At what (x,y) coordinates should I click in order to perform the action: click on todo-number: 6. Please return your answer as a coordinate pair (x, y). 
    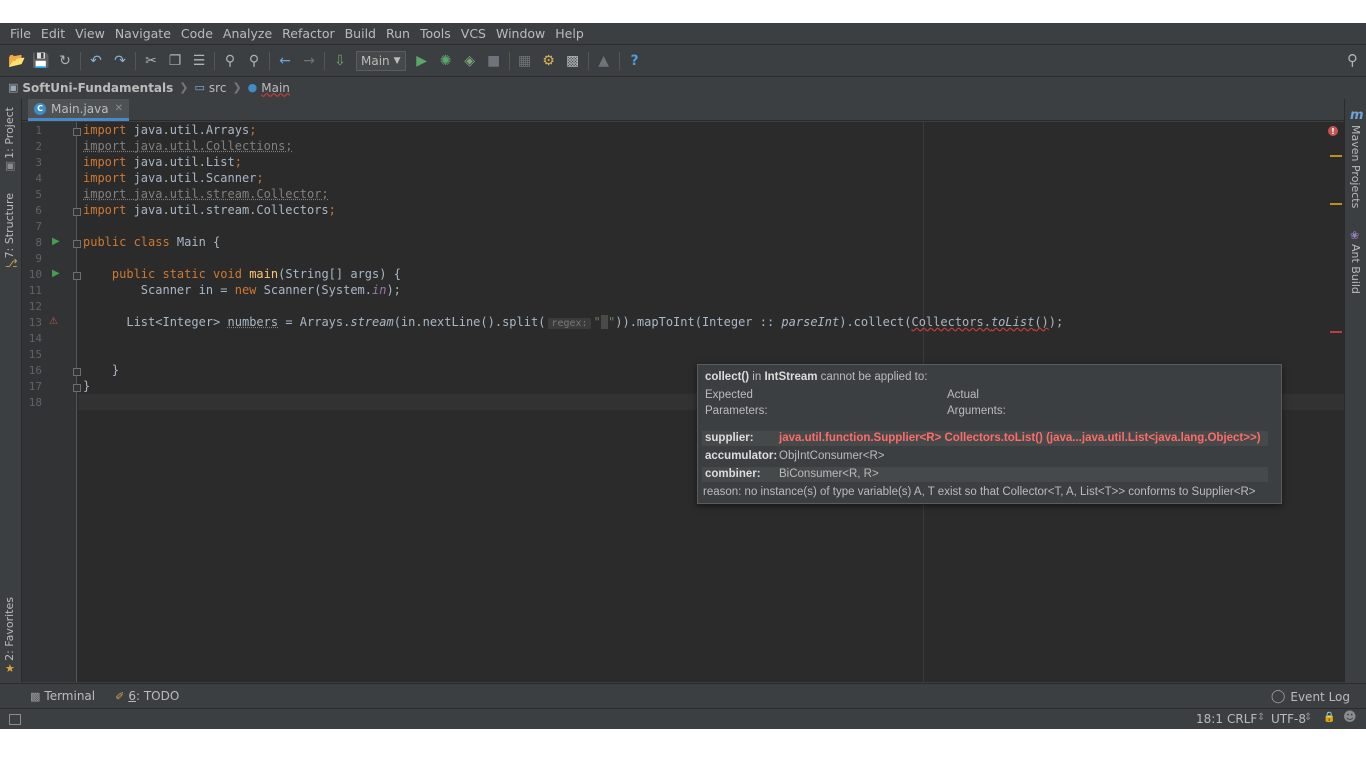
    Looking at the image, I should click on (132, 696).